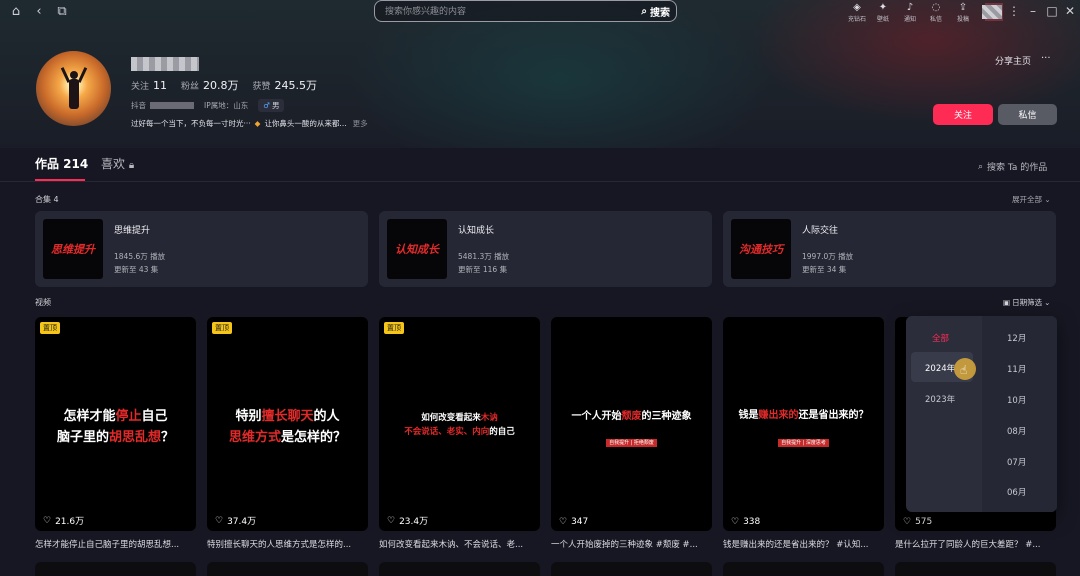 The width and height of the screenshot is (1080, 576). What do you see at coordinates (918, 522) in the screenshot?
I see `like-count: ♡ 575` at bounding box center [918, 522].